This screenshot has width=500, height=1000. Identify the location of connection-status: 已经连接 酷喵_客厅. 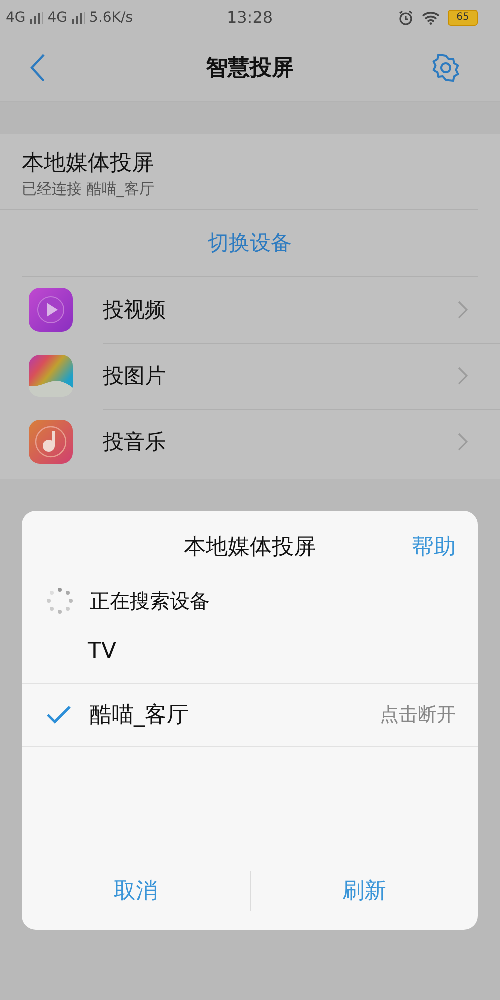
(89, 189).